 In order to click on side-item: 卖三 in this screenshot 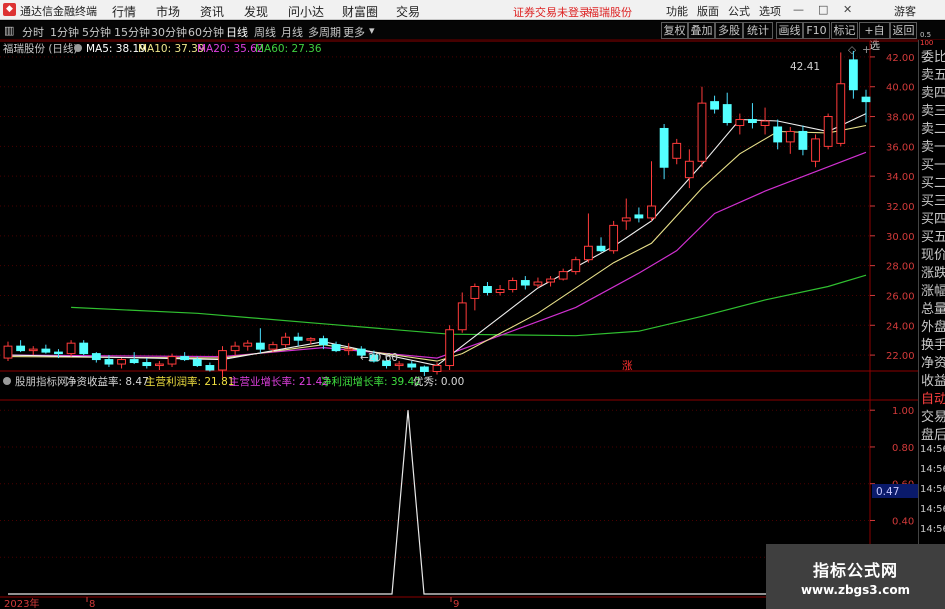, I will do `click(933, 109)`.